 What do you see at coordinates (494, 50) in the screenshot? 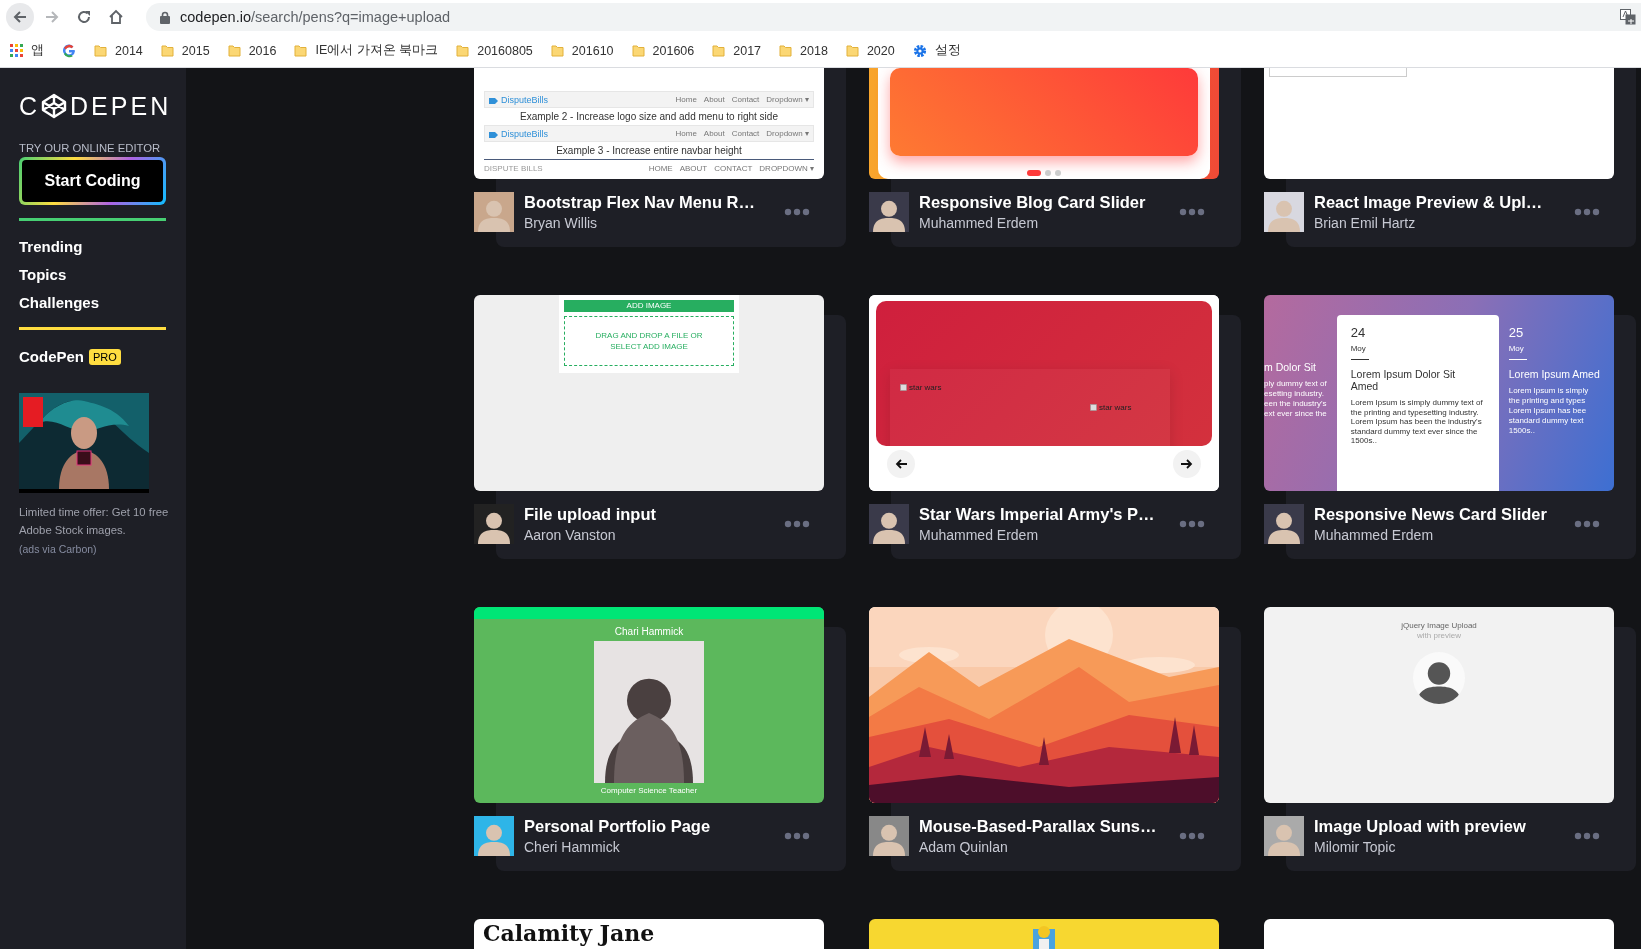
I see `bookmark-folder: 20160805` at bounding box center [494, 50].